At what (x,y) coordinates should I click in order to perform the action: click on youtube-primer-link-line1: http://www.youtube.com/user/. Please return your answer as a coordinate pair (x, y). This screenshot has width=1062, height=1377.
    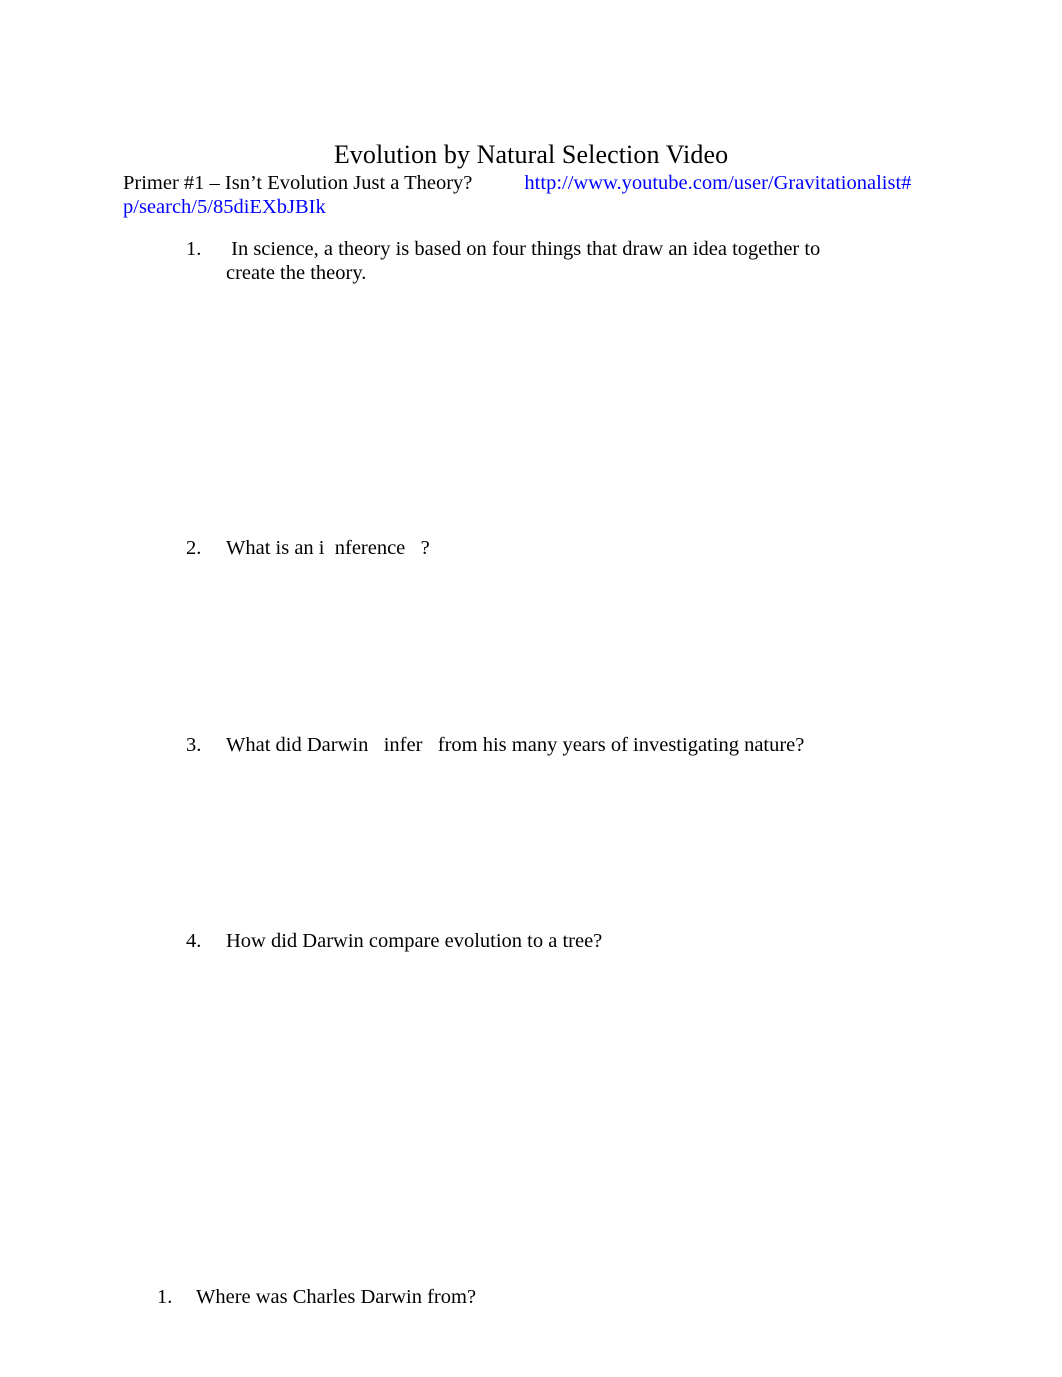
    Looking at the image, I should click on (649, 183).